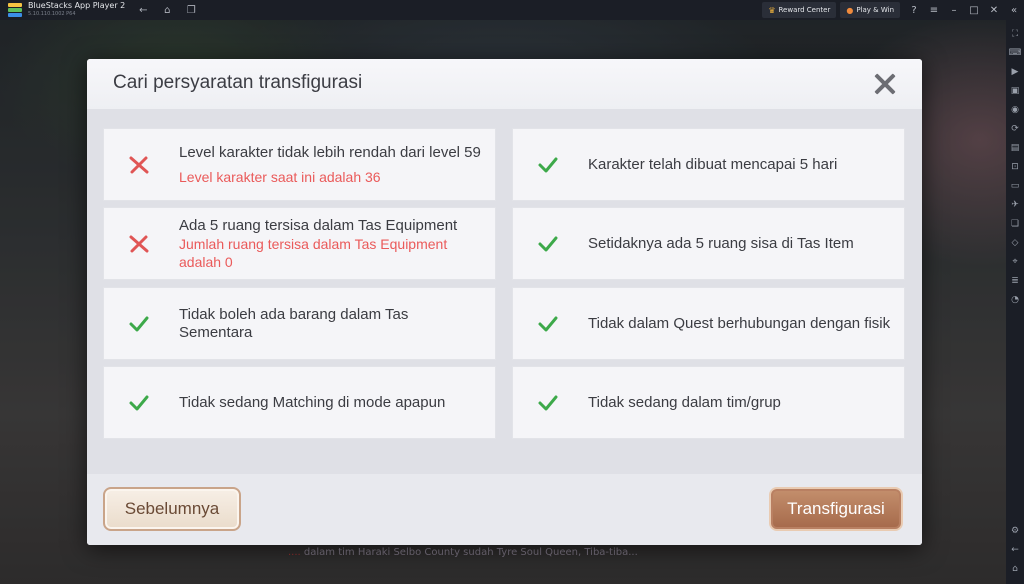 This screenshot has height=584, width=1024. What do you see at coordinates (318, 225) in the screenshot?
I see `requirement-label: Ada 5 ruang tersisa dalam Tas Equipment` at bounding box center [318, 225].